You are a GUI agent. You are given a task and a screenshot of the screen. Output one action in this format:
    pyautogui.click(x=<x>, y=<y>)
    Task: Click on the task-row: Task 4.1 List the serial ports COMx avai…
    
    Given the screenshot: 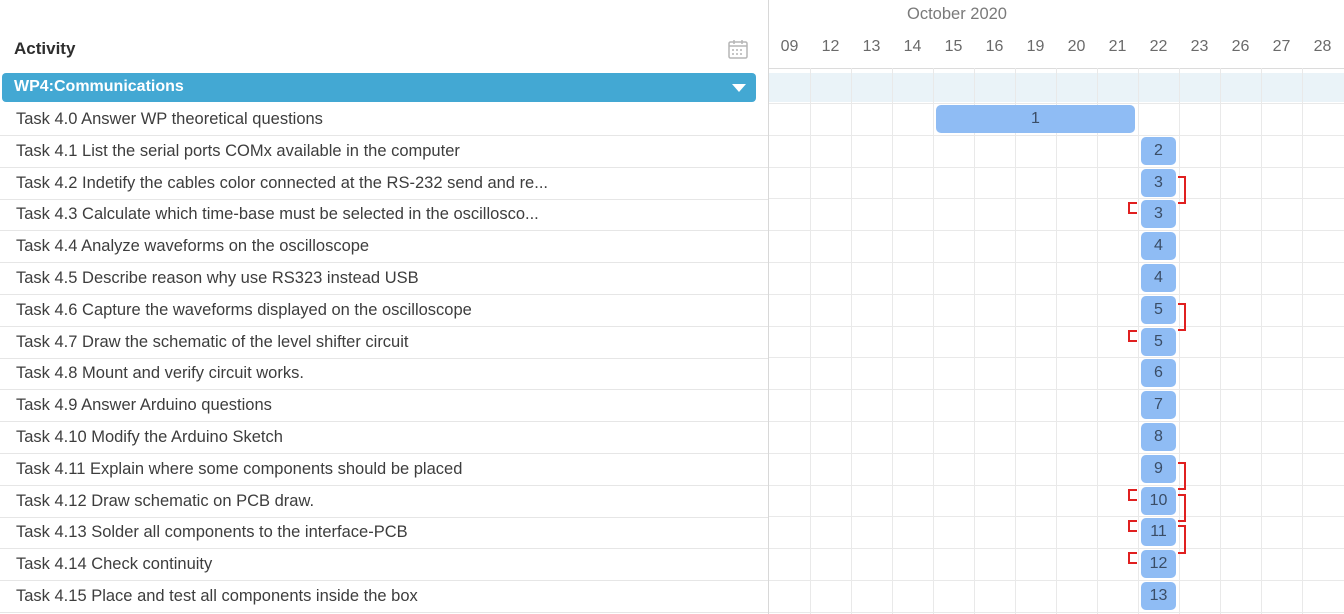 What is the action you would take?
    pyautogui.click(x=384, y=152)
    